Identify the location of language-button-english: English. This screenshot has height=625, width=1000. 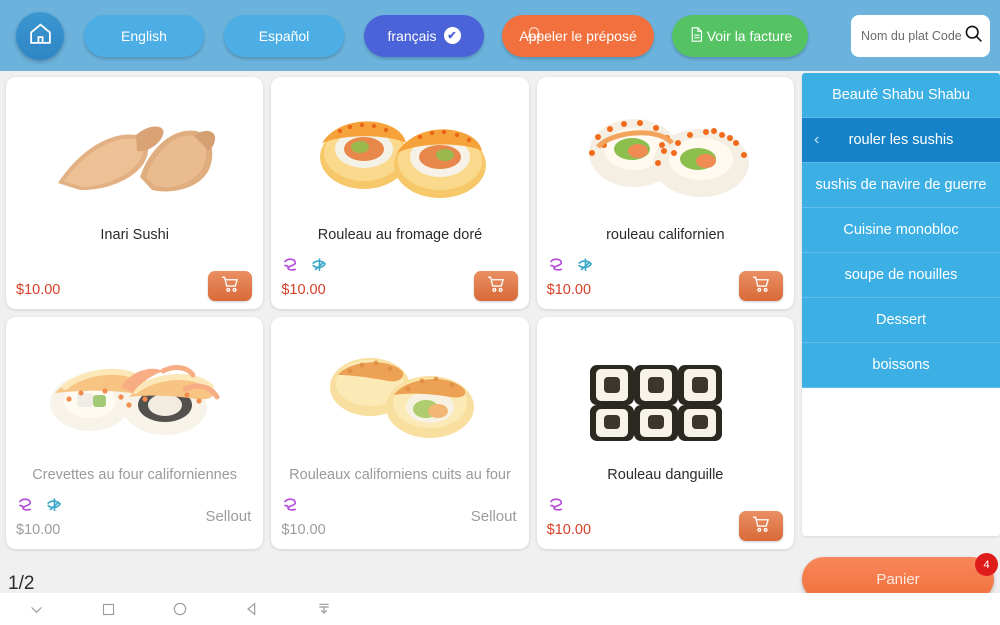
(144, 35).